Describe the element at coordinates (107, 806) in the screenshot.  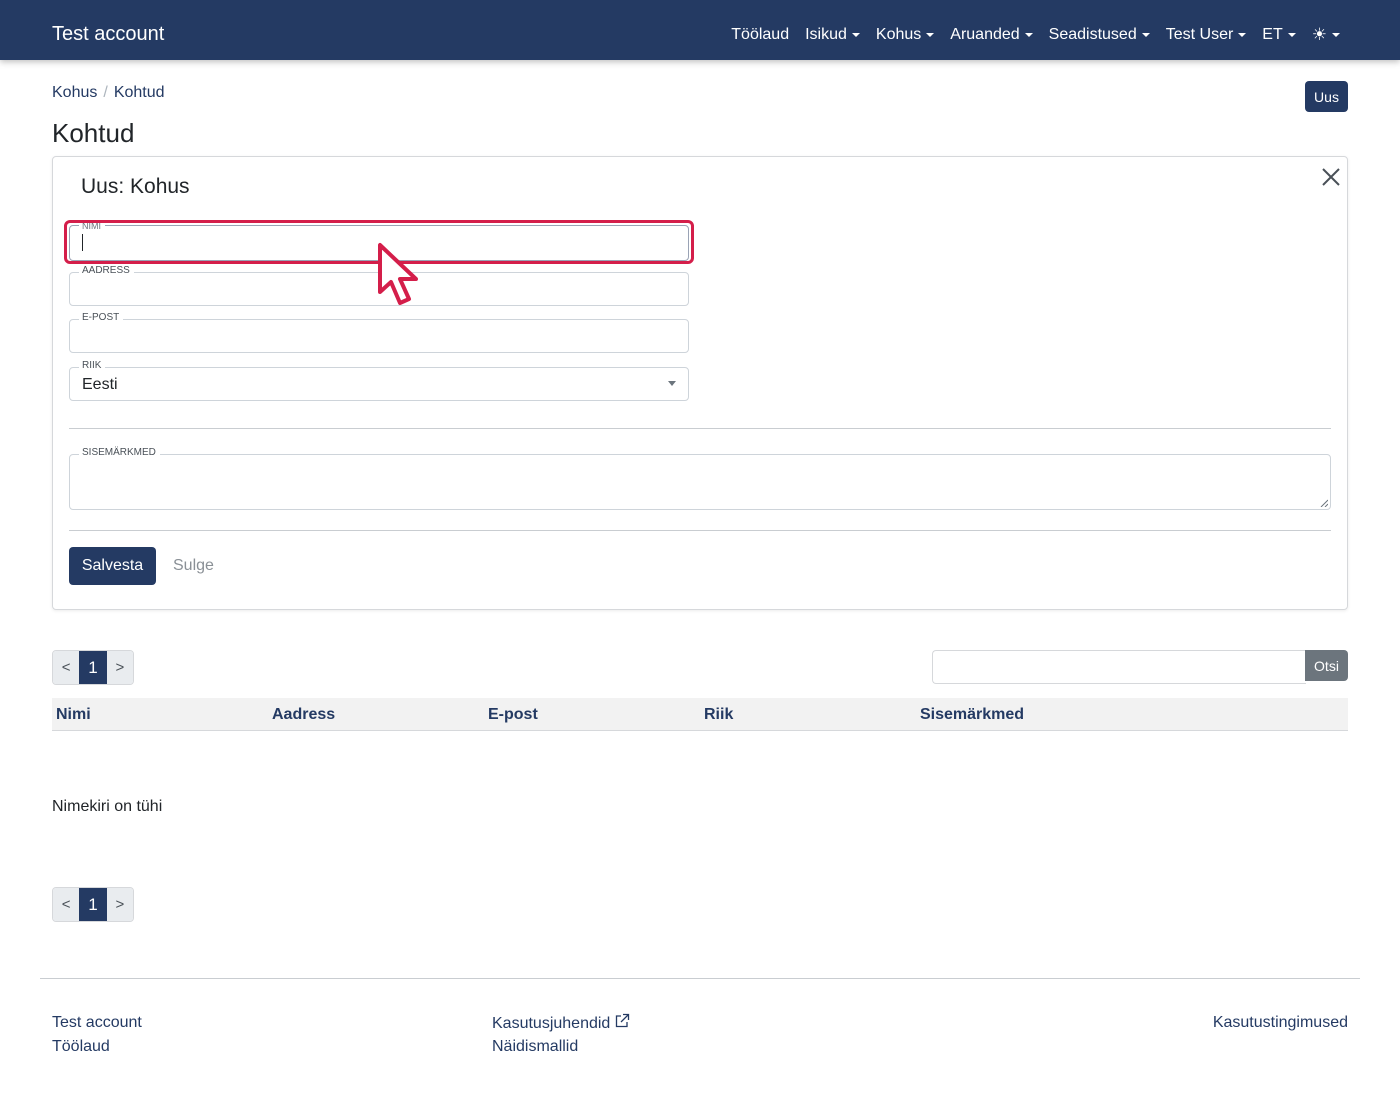
I see `empty-list-message: Nimekiri on tühi` at that location.